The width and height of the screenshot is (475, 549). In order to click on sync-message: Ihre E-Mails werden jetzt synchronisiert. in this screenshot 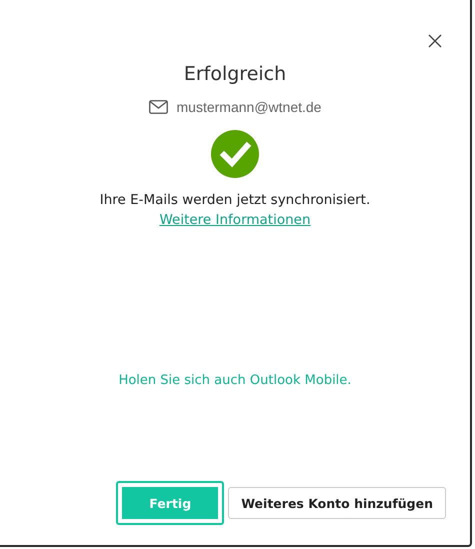, I will do `click(235, 200)`.